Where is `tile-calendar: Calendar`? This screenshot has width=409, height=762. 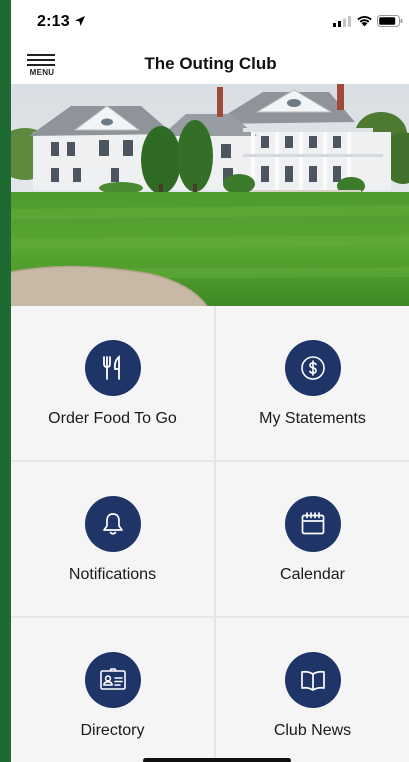 tile-calendar: Calendar is located at coordinates (312, 539).